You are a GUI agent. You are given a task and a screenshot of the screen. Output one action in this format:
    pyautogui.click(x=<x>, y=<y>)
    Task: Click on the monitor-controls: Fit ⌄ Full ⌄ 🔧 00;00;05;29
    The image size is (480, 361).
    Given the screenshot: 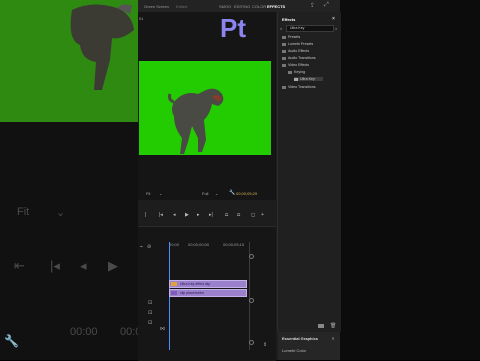 What is the action you would take?
    pyautogui.click(x=205, y=193)
    